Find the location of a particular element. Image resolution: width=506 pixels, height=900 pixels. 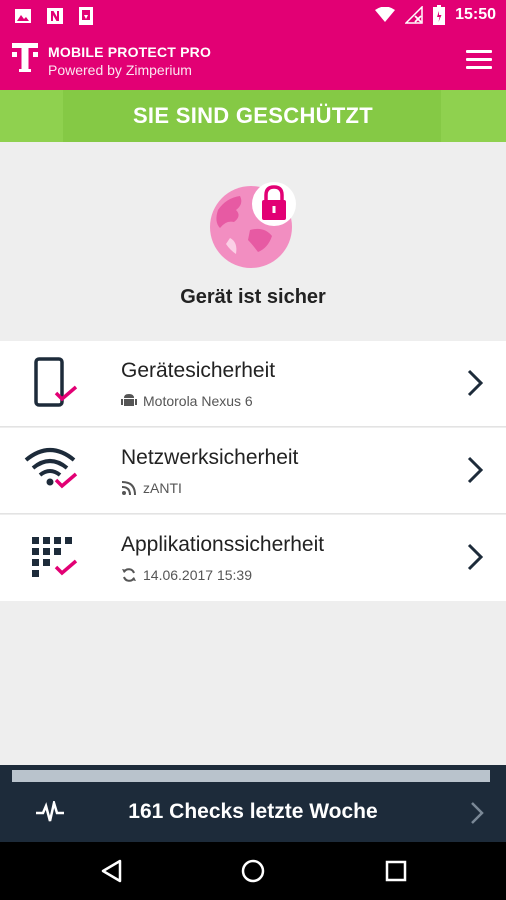

device-security-detail-row: Motorola Nexus 6 is located at coordinates (187, 401).